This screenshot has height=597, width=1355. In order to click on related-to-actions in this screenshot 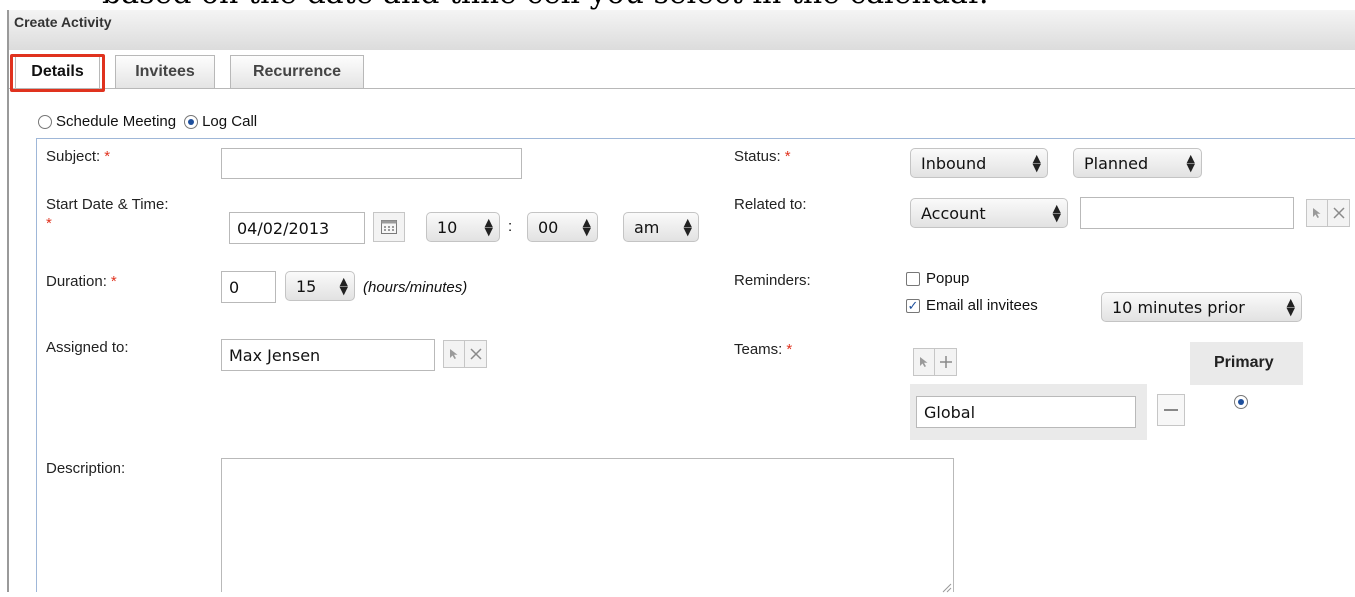, I will do `click(1328, 213)`.